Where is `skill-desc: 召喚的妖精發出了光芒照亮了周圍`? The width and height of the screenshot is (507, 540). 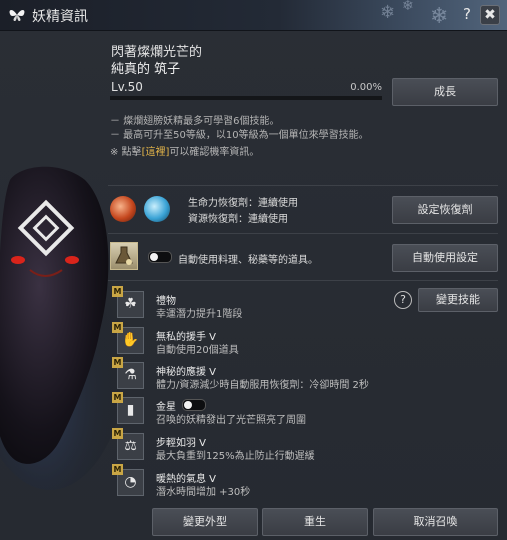 skill-desc: 召喚的妖精發出了光芒照亮了周圍 is located at coordinates (231, 420).